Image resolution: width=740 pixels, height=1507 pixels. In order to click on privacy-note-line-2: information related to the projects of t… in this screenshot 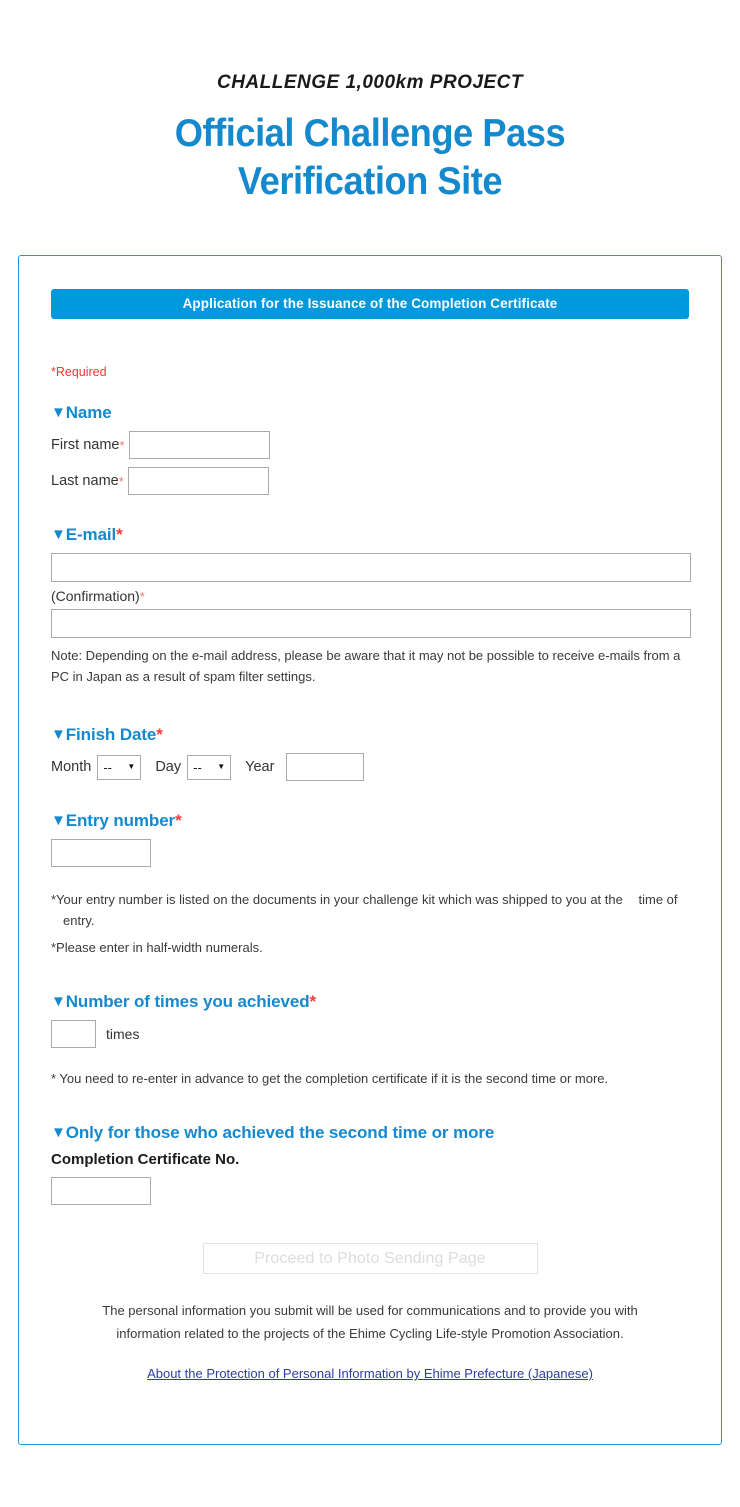, I will do `click(370, 1333)`.